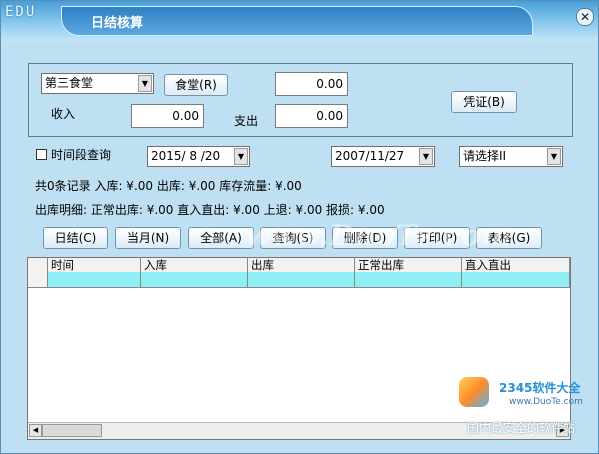 This screenshot has height=454, width=599. What do you see at coordinates (370, 156) in the screenshot?
I see `date-to-value: 2007/11/27` at bounding box center [370, 156].